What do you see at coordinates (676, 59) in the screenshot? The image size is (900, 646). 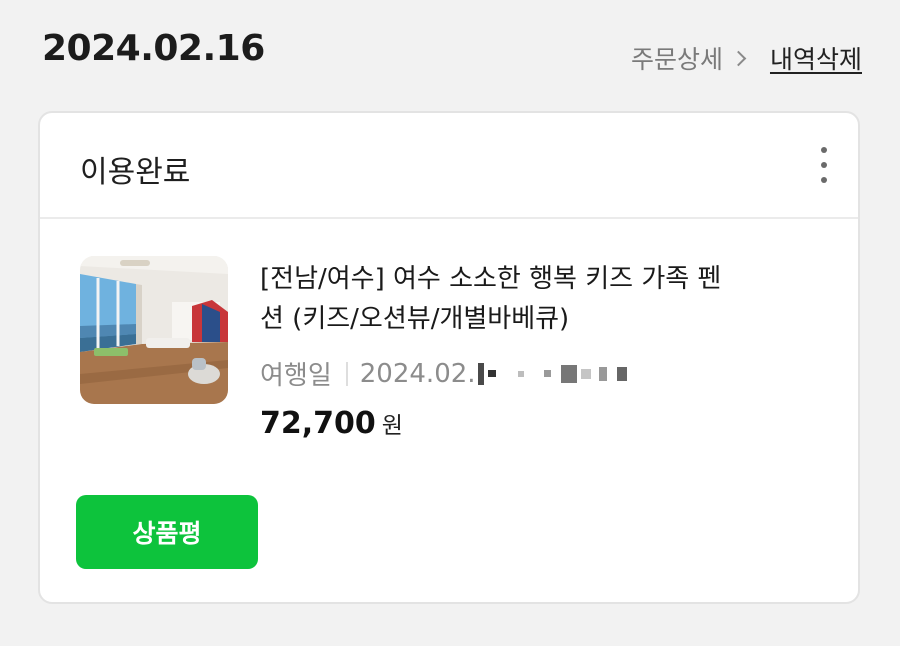 I see `order-detail-label: 주문상세` at bounding box center [676, 59].